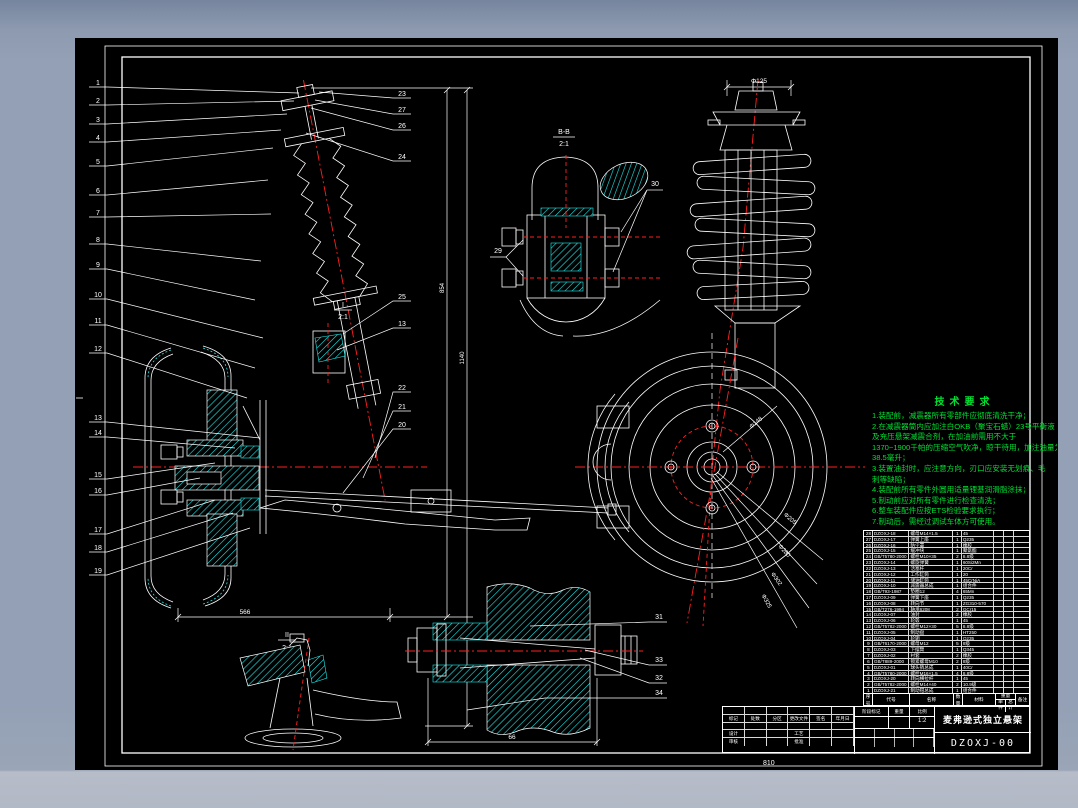 This screenshot has height=808, width=1078. What do you see at coordinates (402, 126) in the screenshot?
I see `balloon-26: 26` at bounding box center [402, 126].